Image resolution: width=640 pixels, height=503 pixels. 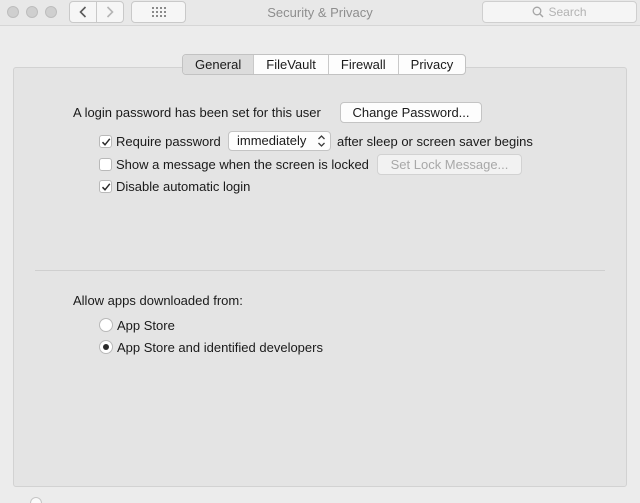 I want to click on disable-auto-login-checkbox, so click(x=105, y=186).